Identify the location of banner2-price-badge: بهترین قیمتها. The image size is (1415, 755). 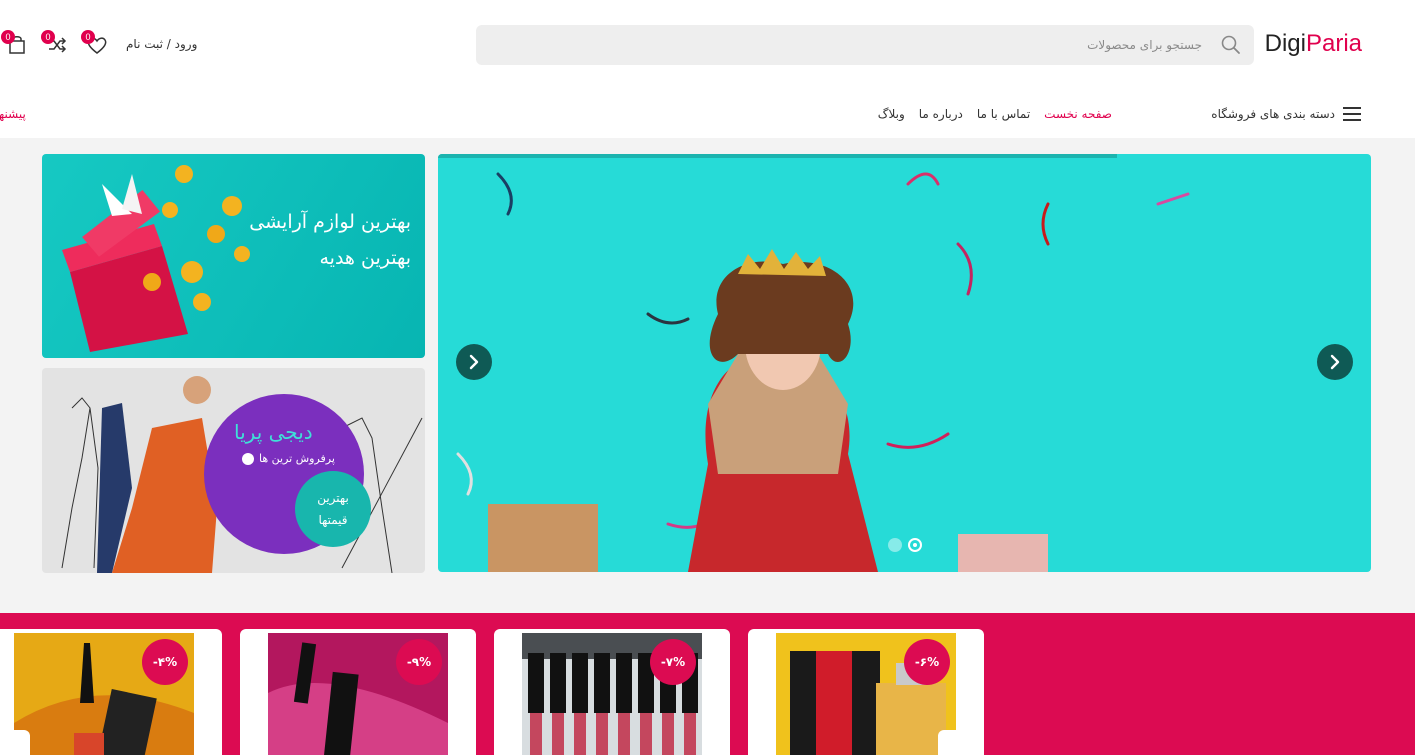
(333, 509).